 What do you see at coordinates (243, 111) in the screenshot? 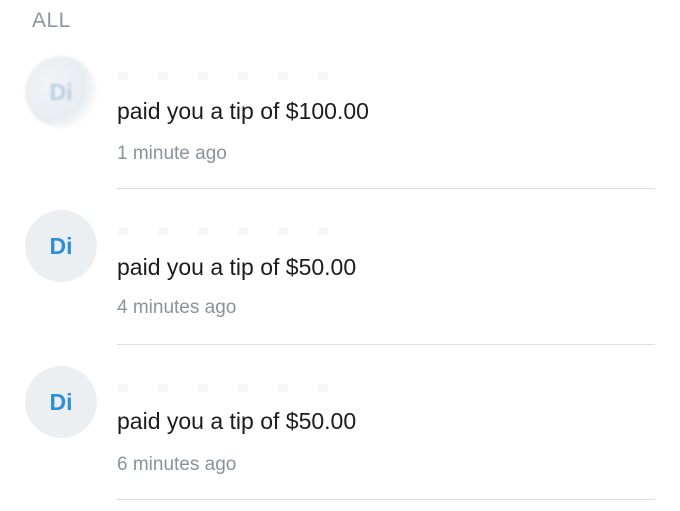
I see `notification-message: paid you a tip of $100.00` at bounding box center [243, 111].